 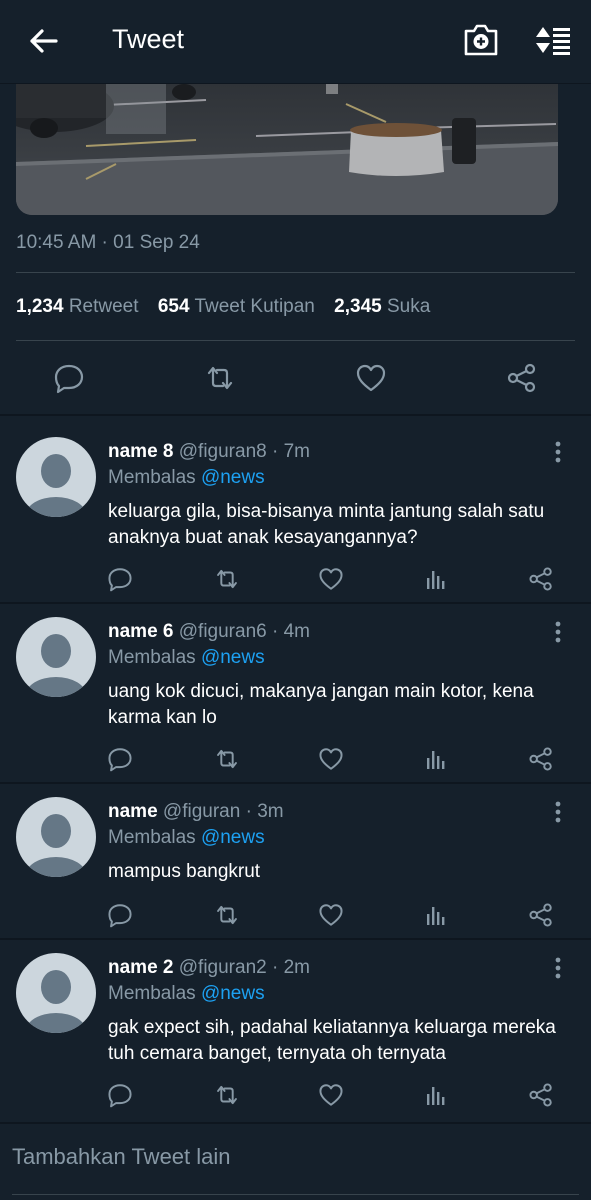 What do you see at coordinates (408, 306) in the screenshot?
I see `like-label: Suka` at bounding box center [408, 306].